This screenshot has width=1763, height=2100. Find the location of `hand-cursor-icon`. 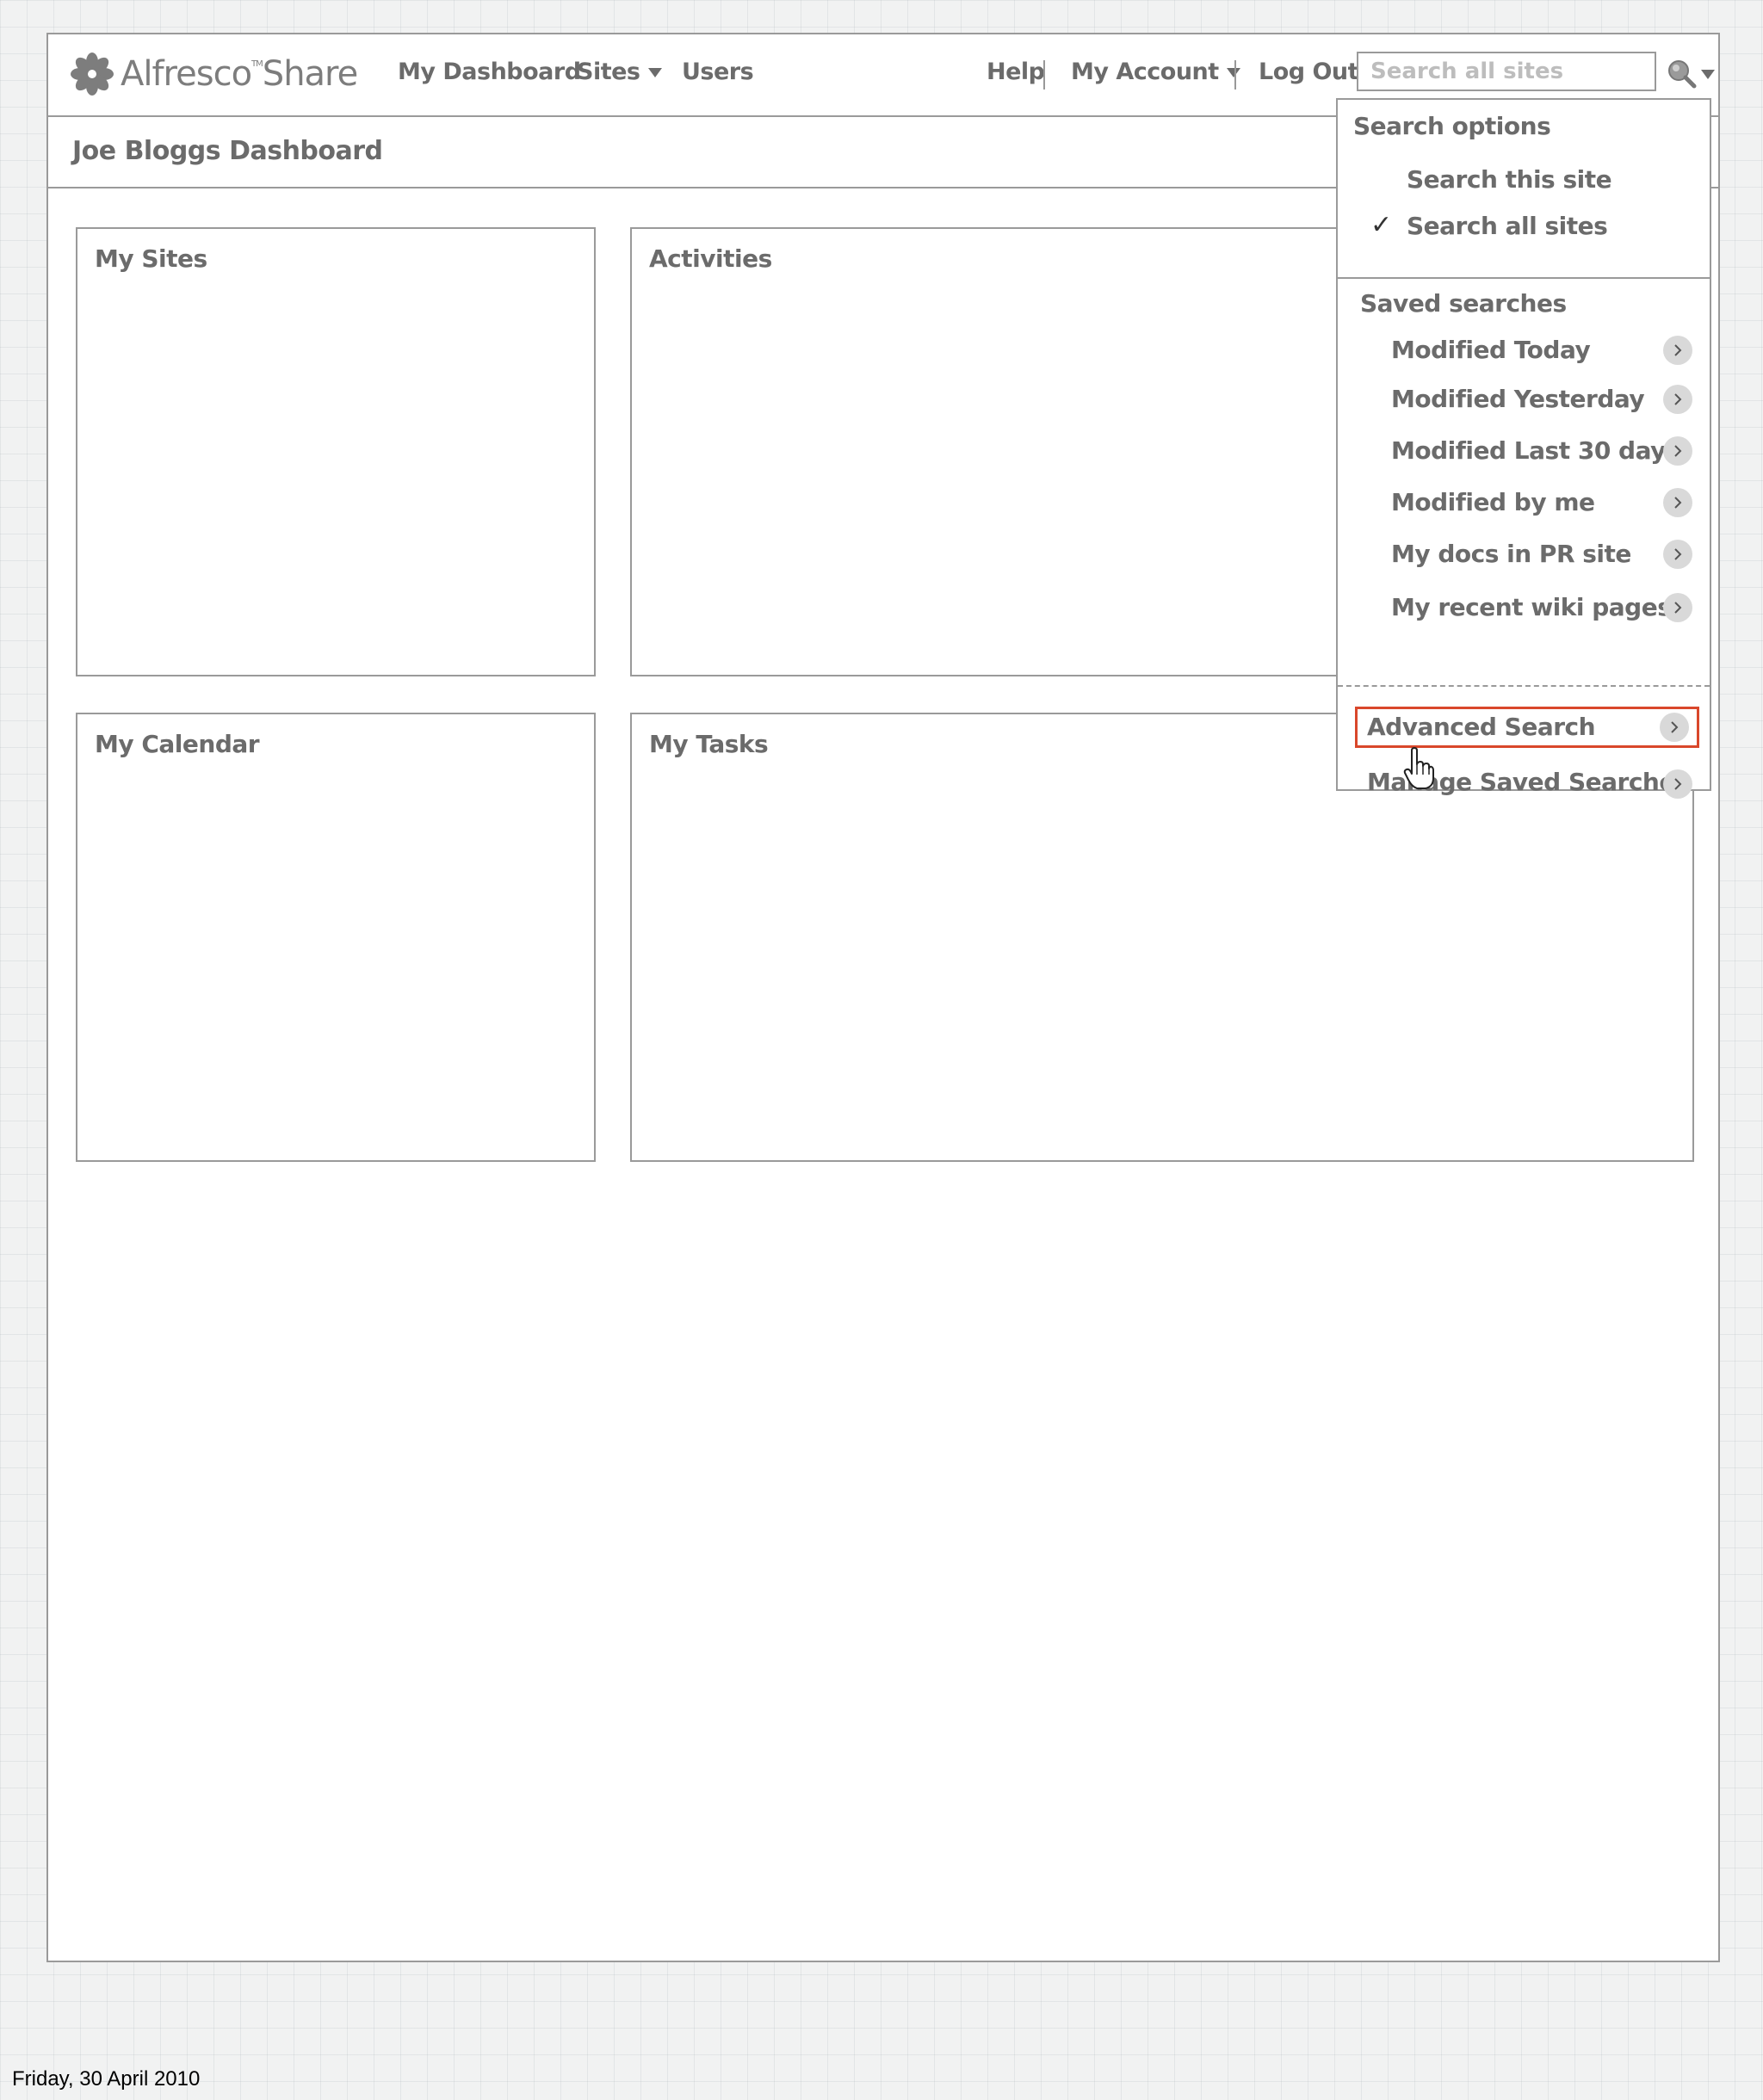

hand-cursor-icon is located at coordinates (1418, 768).